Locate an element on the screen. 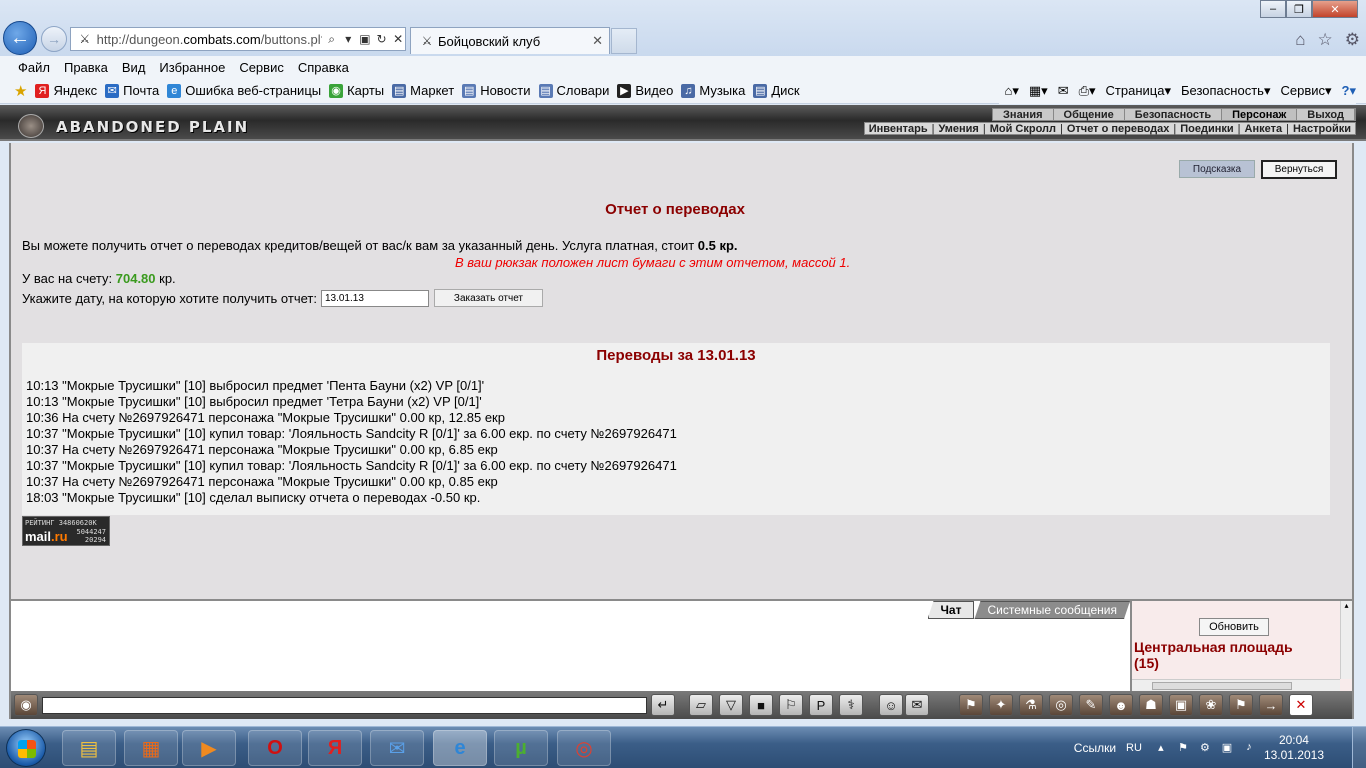 The width and height of the screenshot is (1366, 768). friends-icon: ❀ is located at coordinates (1211, 705).